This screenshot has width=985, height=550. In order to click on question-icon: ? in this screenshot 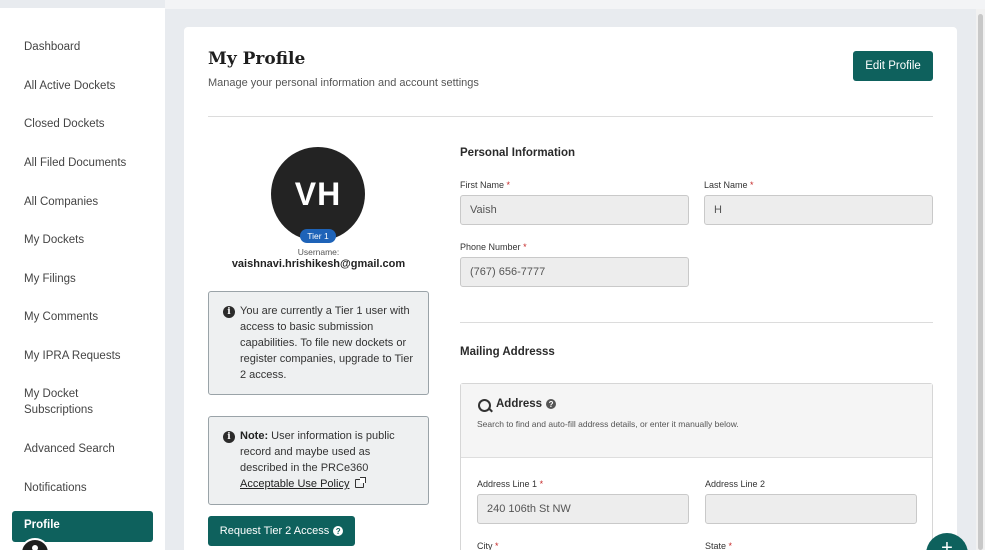, I will do `click(338, 531)`.